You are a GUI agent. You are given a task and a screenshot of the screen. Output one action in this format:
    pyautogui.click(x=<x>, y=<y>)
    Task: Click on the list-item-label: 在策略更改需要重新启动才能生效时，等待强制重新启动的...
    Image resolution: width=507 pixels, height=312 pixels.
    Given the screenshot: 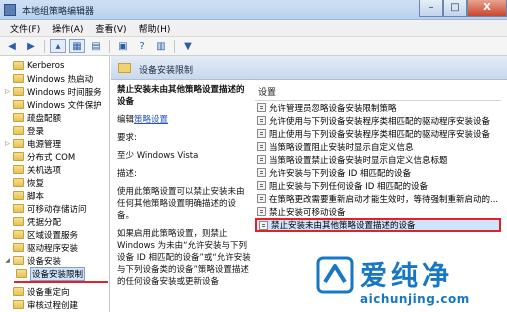 What is the action you would take?
    pyautogui.click(x=384, y=199)
    